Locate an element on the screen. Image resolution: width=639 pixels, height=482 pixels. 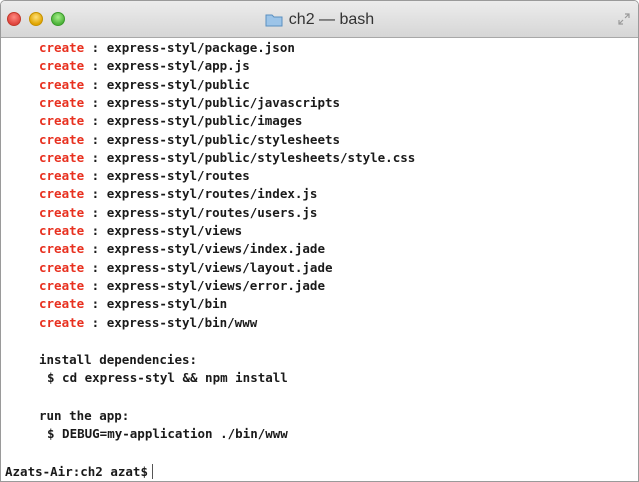
output-line: create : express-styl/views/layout.jade is located at coordinates (186, 268).